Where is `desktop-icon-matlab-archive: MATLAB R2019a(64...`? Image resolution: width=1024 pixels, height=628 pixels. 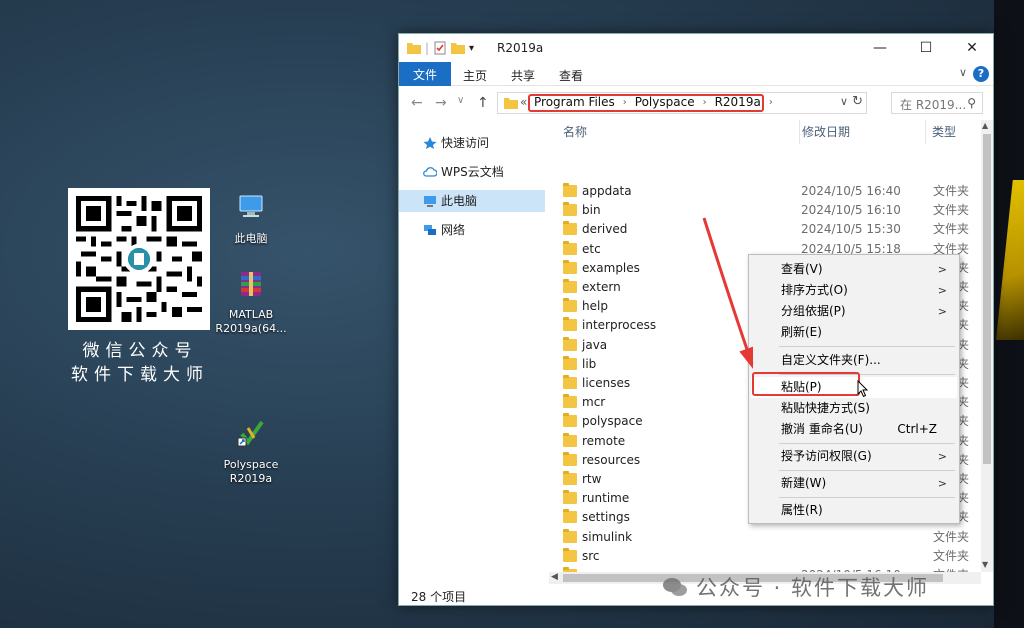
desktop-icon-matlab-archive: MATLAB R2019a(64... is located at coordinates (251, 302).